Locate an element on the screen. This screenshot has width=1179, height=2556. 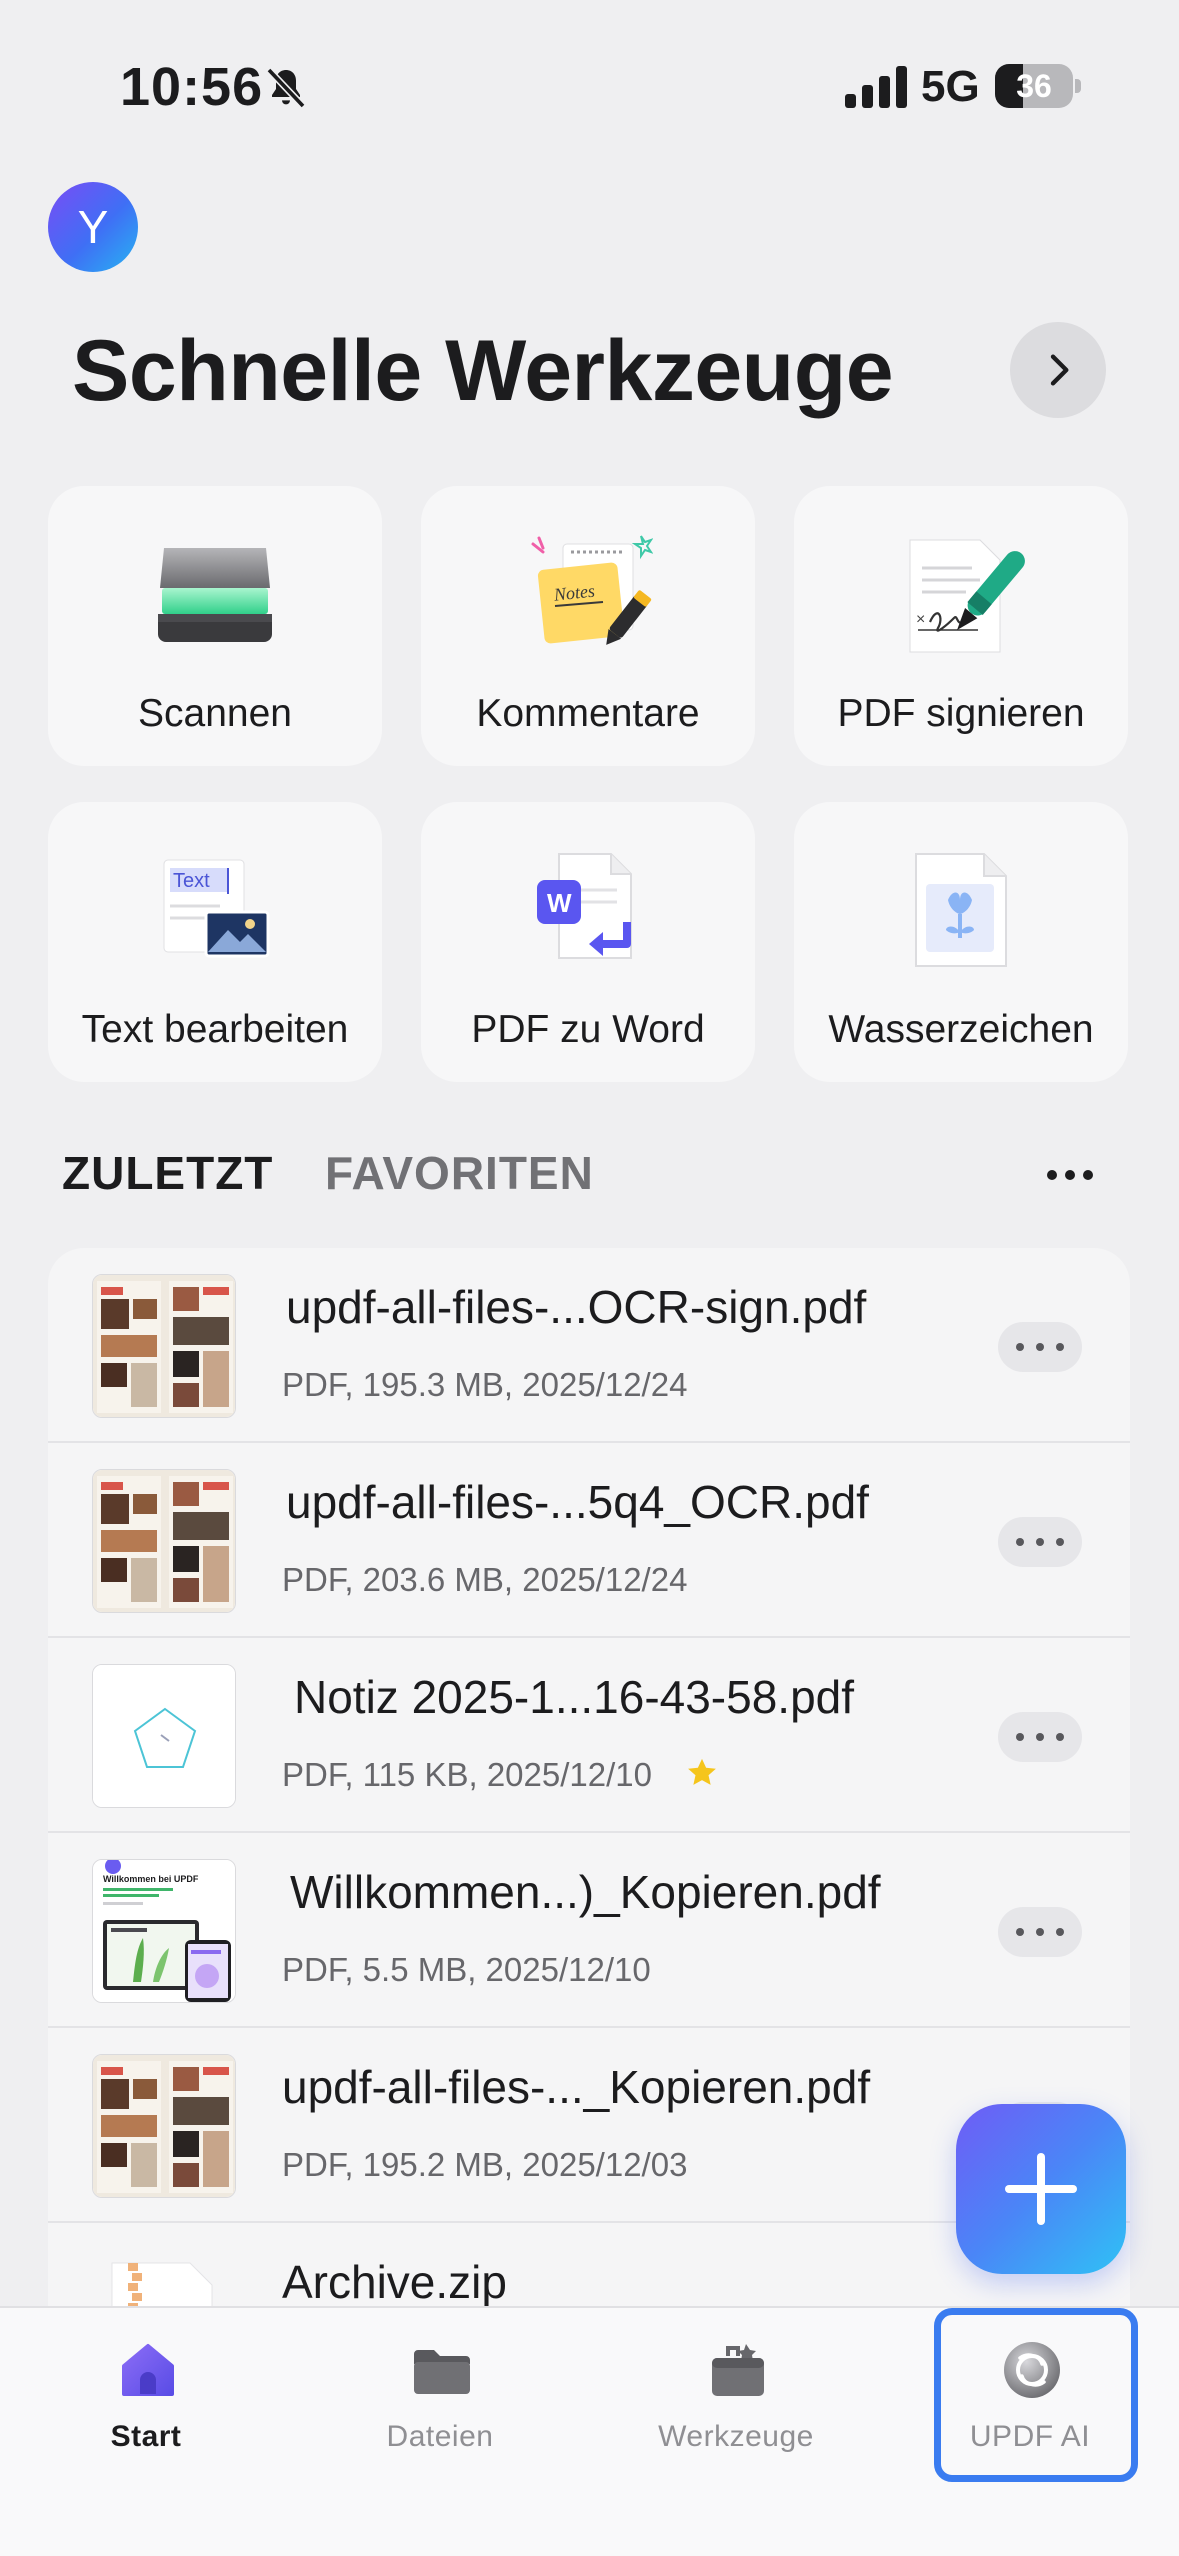
file-name: updf-all-files-...5q4_OCR.pdf is located at coordinates (577, 1502).